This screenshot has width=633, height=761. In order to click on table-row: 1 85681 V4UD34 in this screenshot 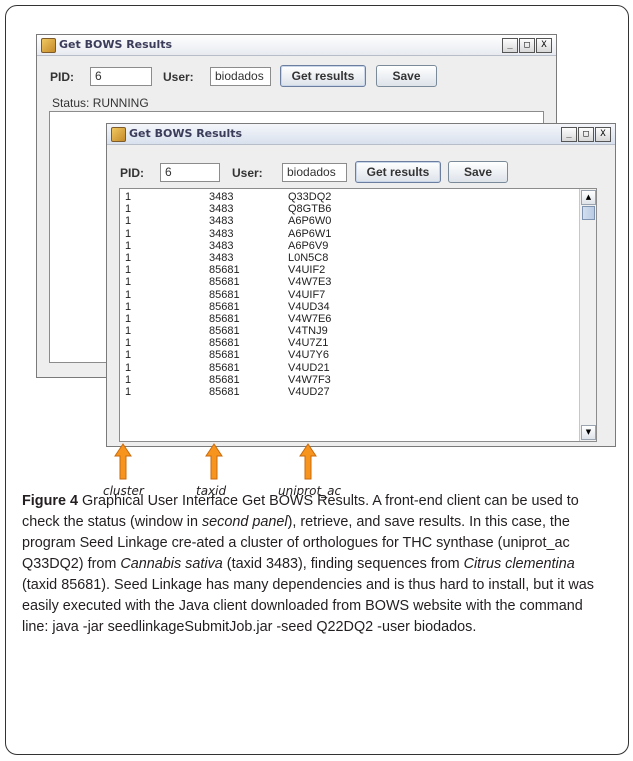, I will do `click(350, 307)`.